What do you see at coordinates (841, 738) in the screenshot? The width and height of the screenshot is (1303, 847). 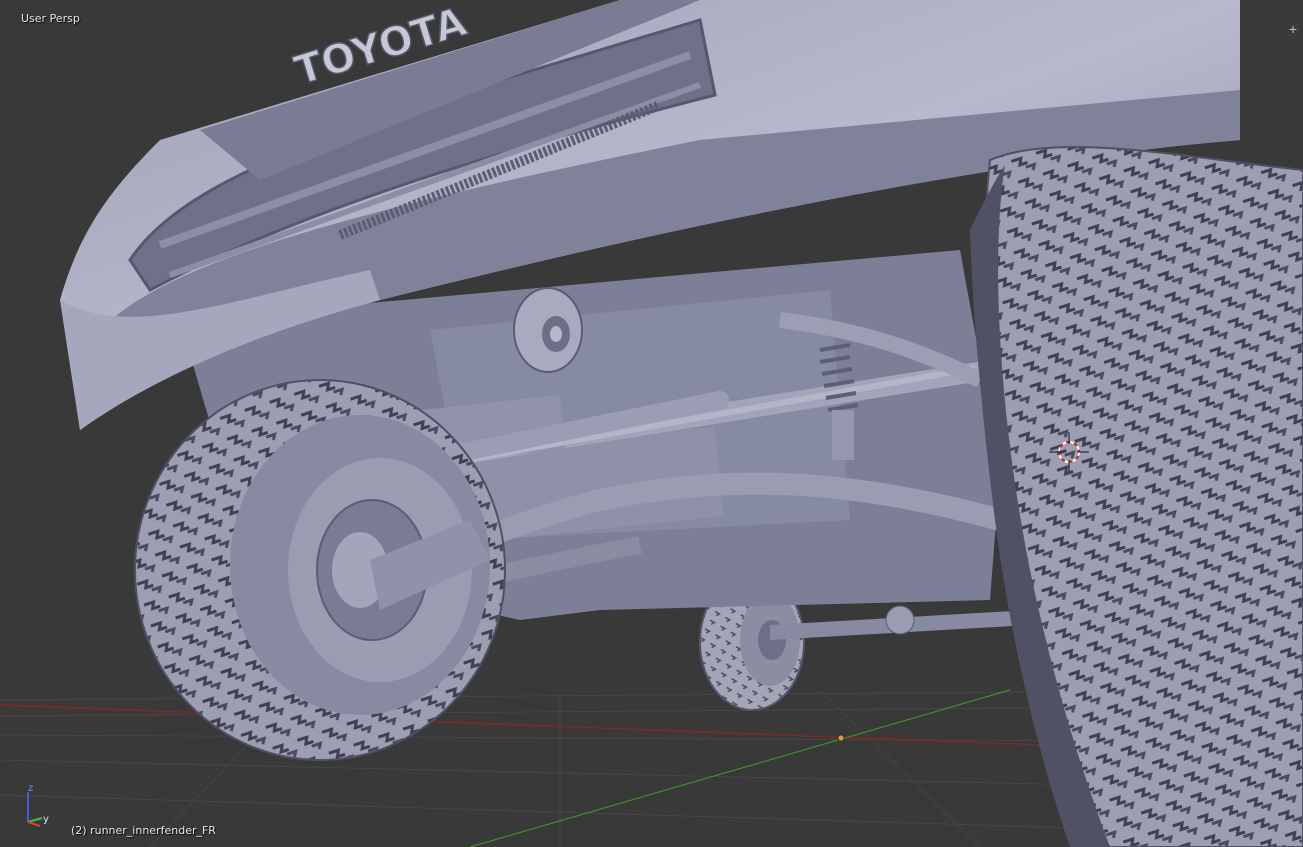 I see `origin-dot` at bounding box center [841, 738].